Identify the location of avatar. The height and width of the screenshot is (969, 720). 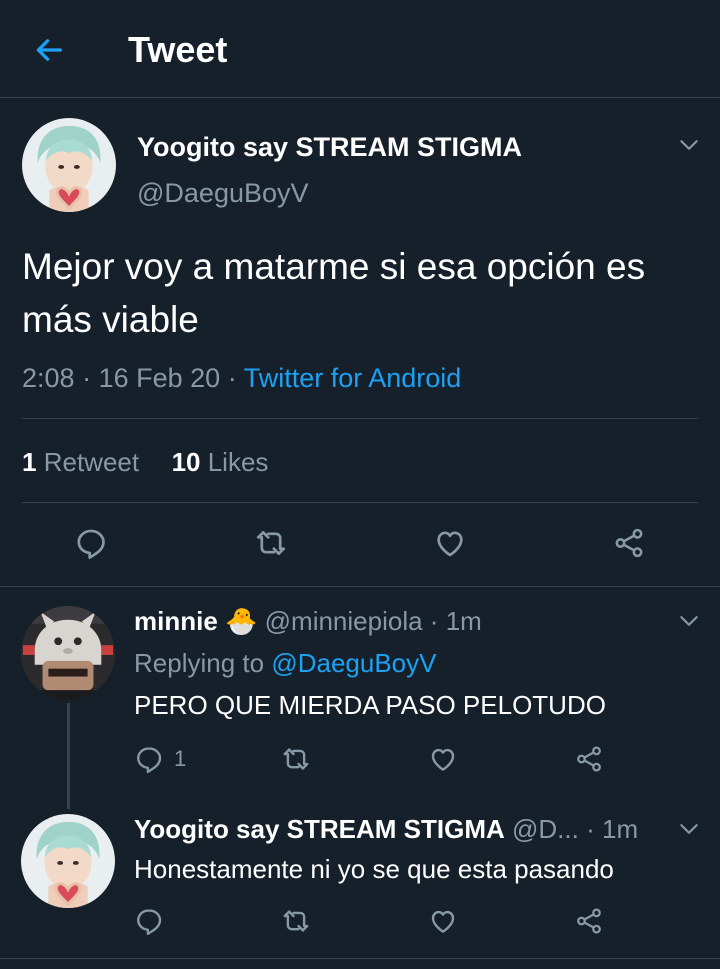
(69, 165).